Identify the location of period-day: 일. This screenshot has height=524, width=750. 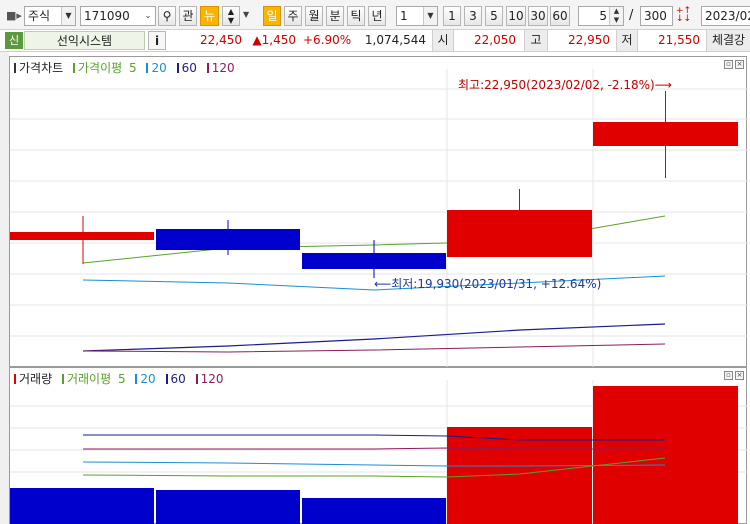
(272, 16).